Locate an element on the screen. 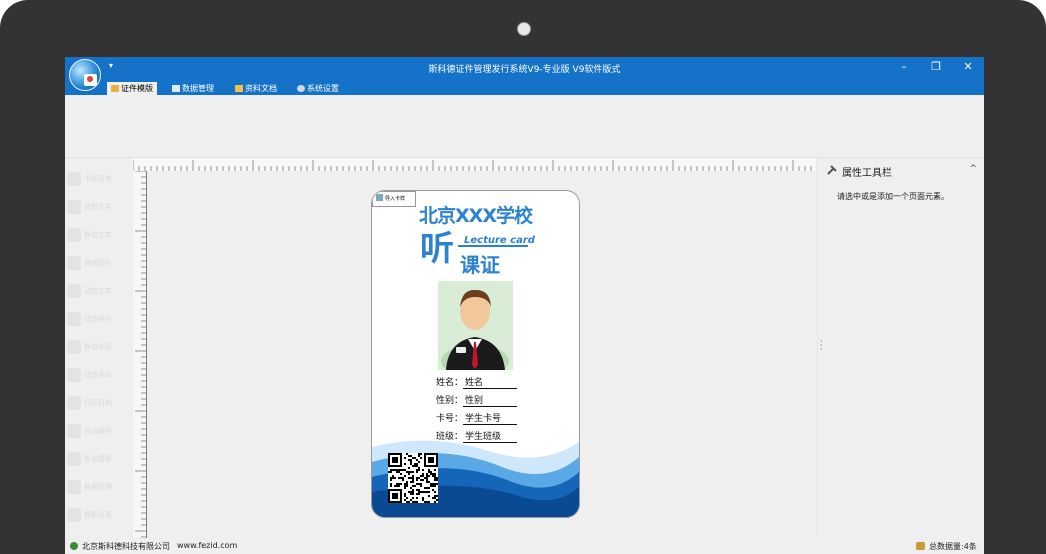 Image resolution: width=1046 pixels, height=554 pixels. tool-dynamic-barcode: 动态条码 is located at coordinates (89, 376).